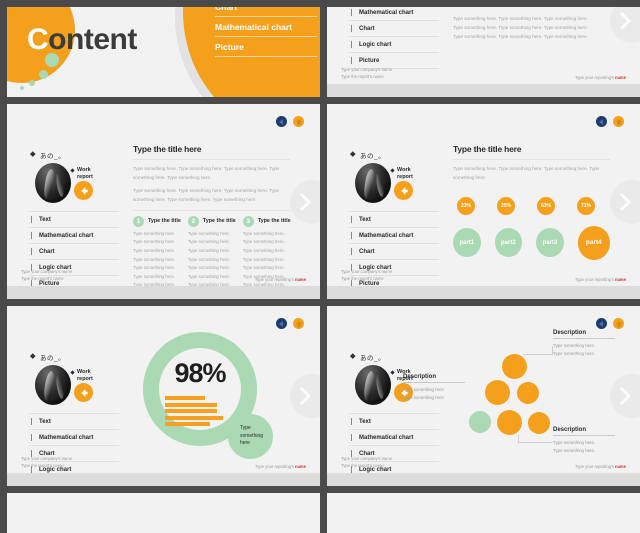  I want to click on pyramid-circle-mid-right, so click(528, 393).